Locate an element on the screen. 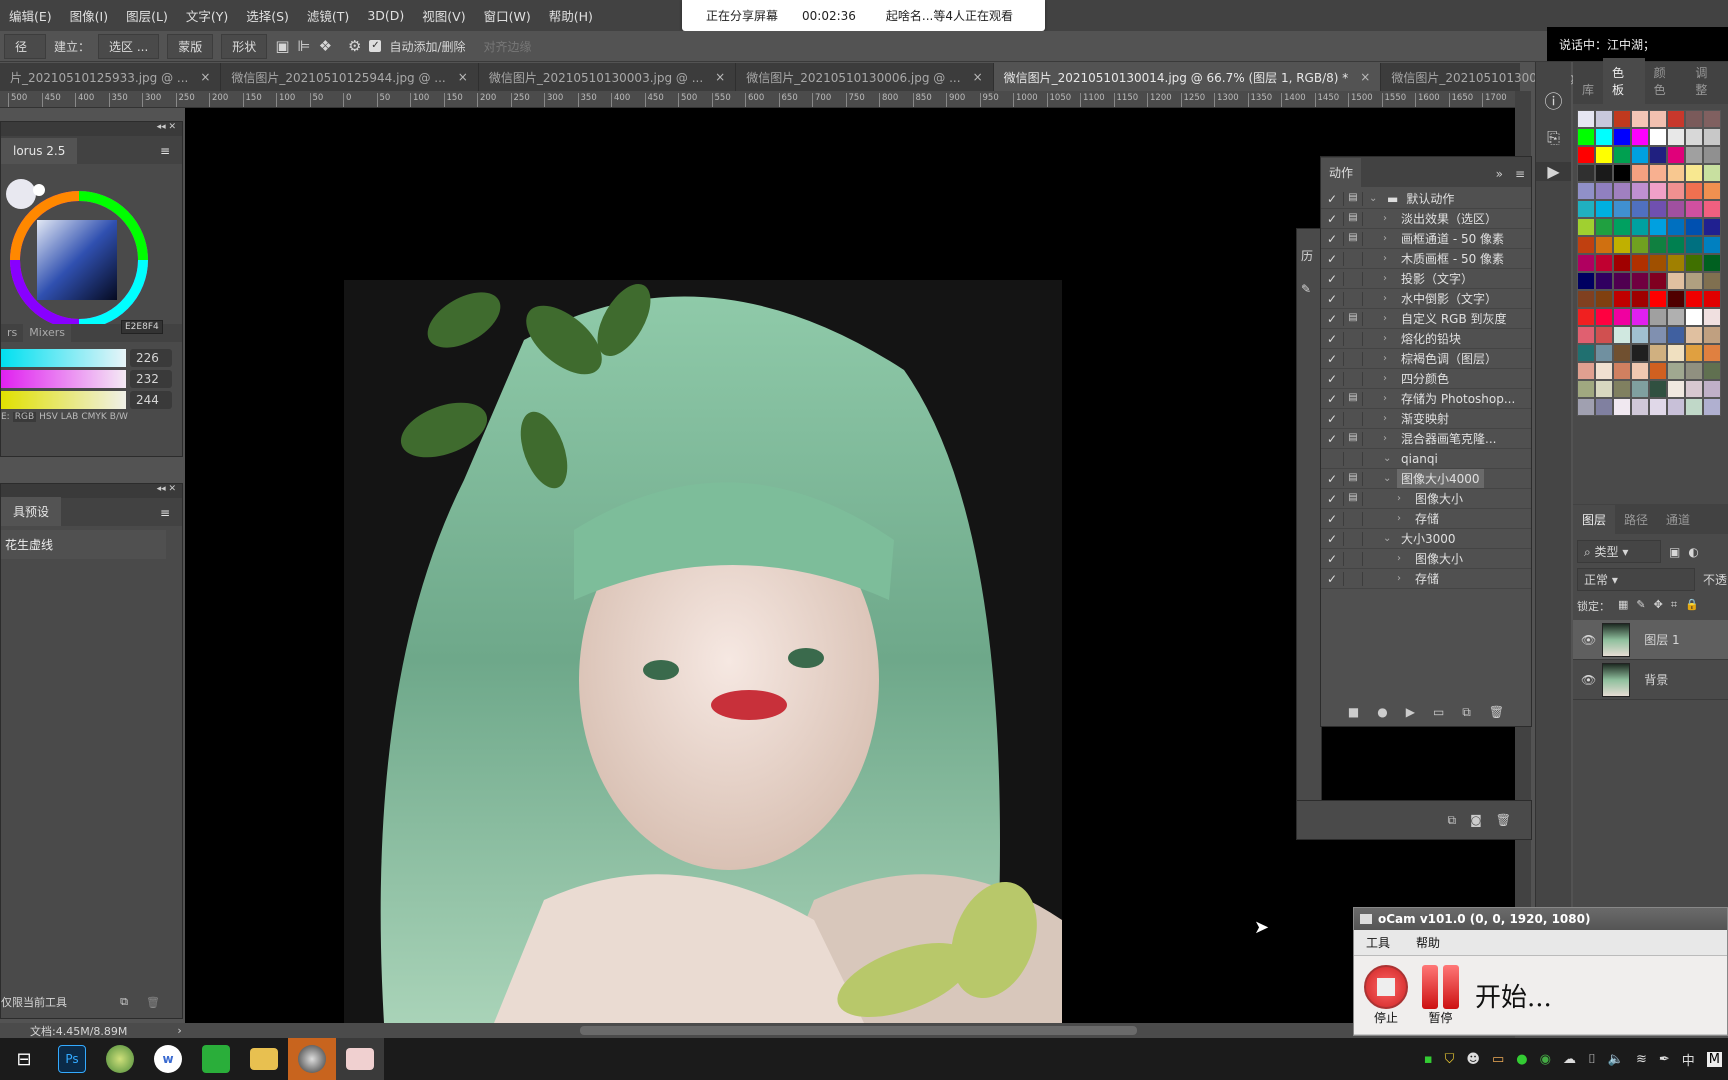 The height and width of the screenshot is (1080, 1728). layers-tab-0: 图层 is located at coordinates (1594, 519).